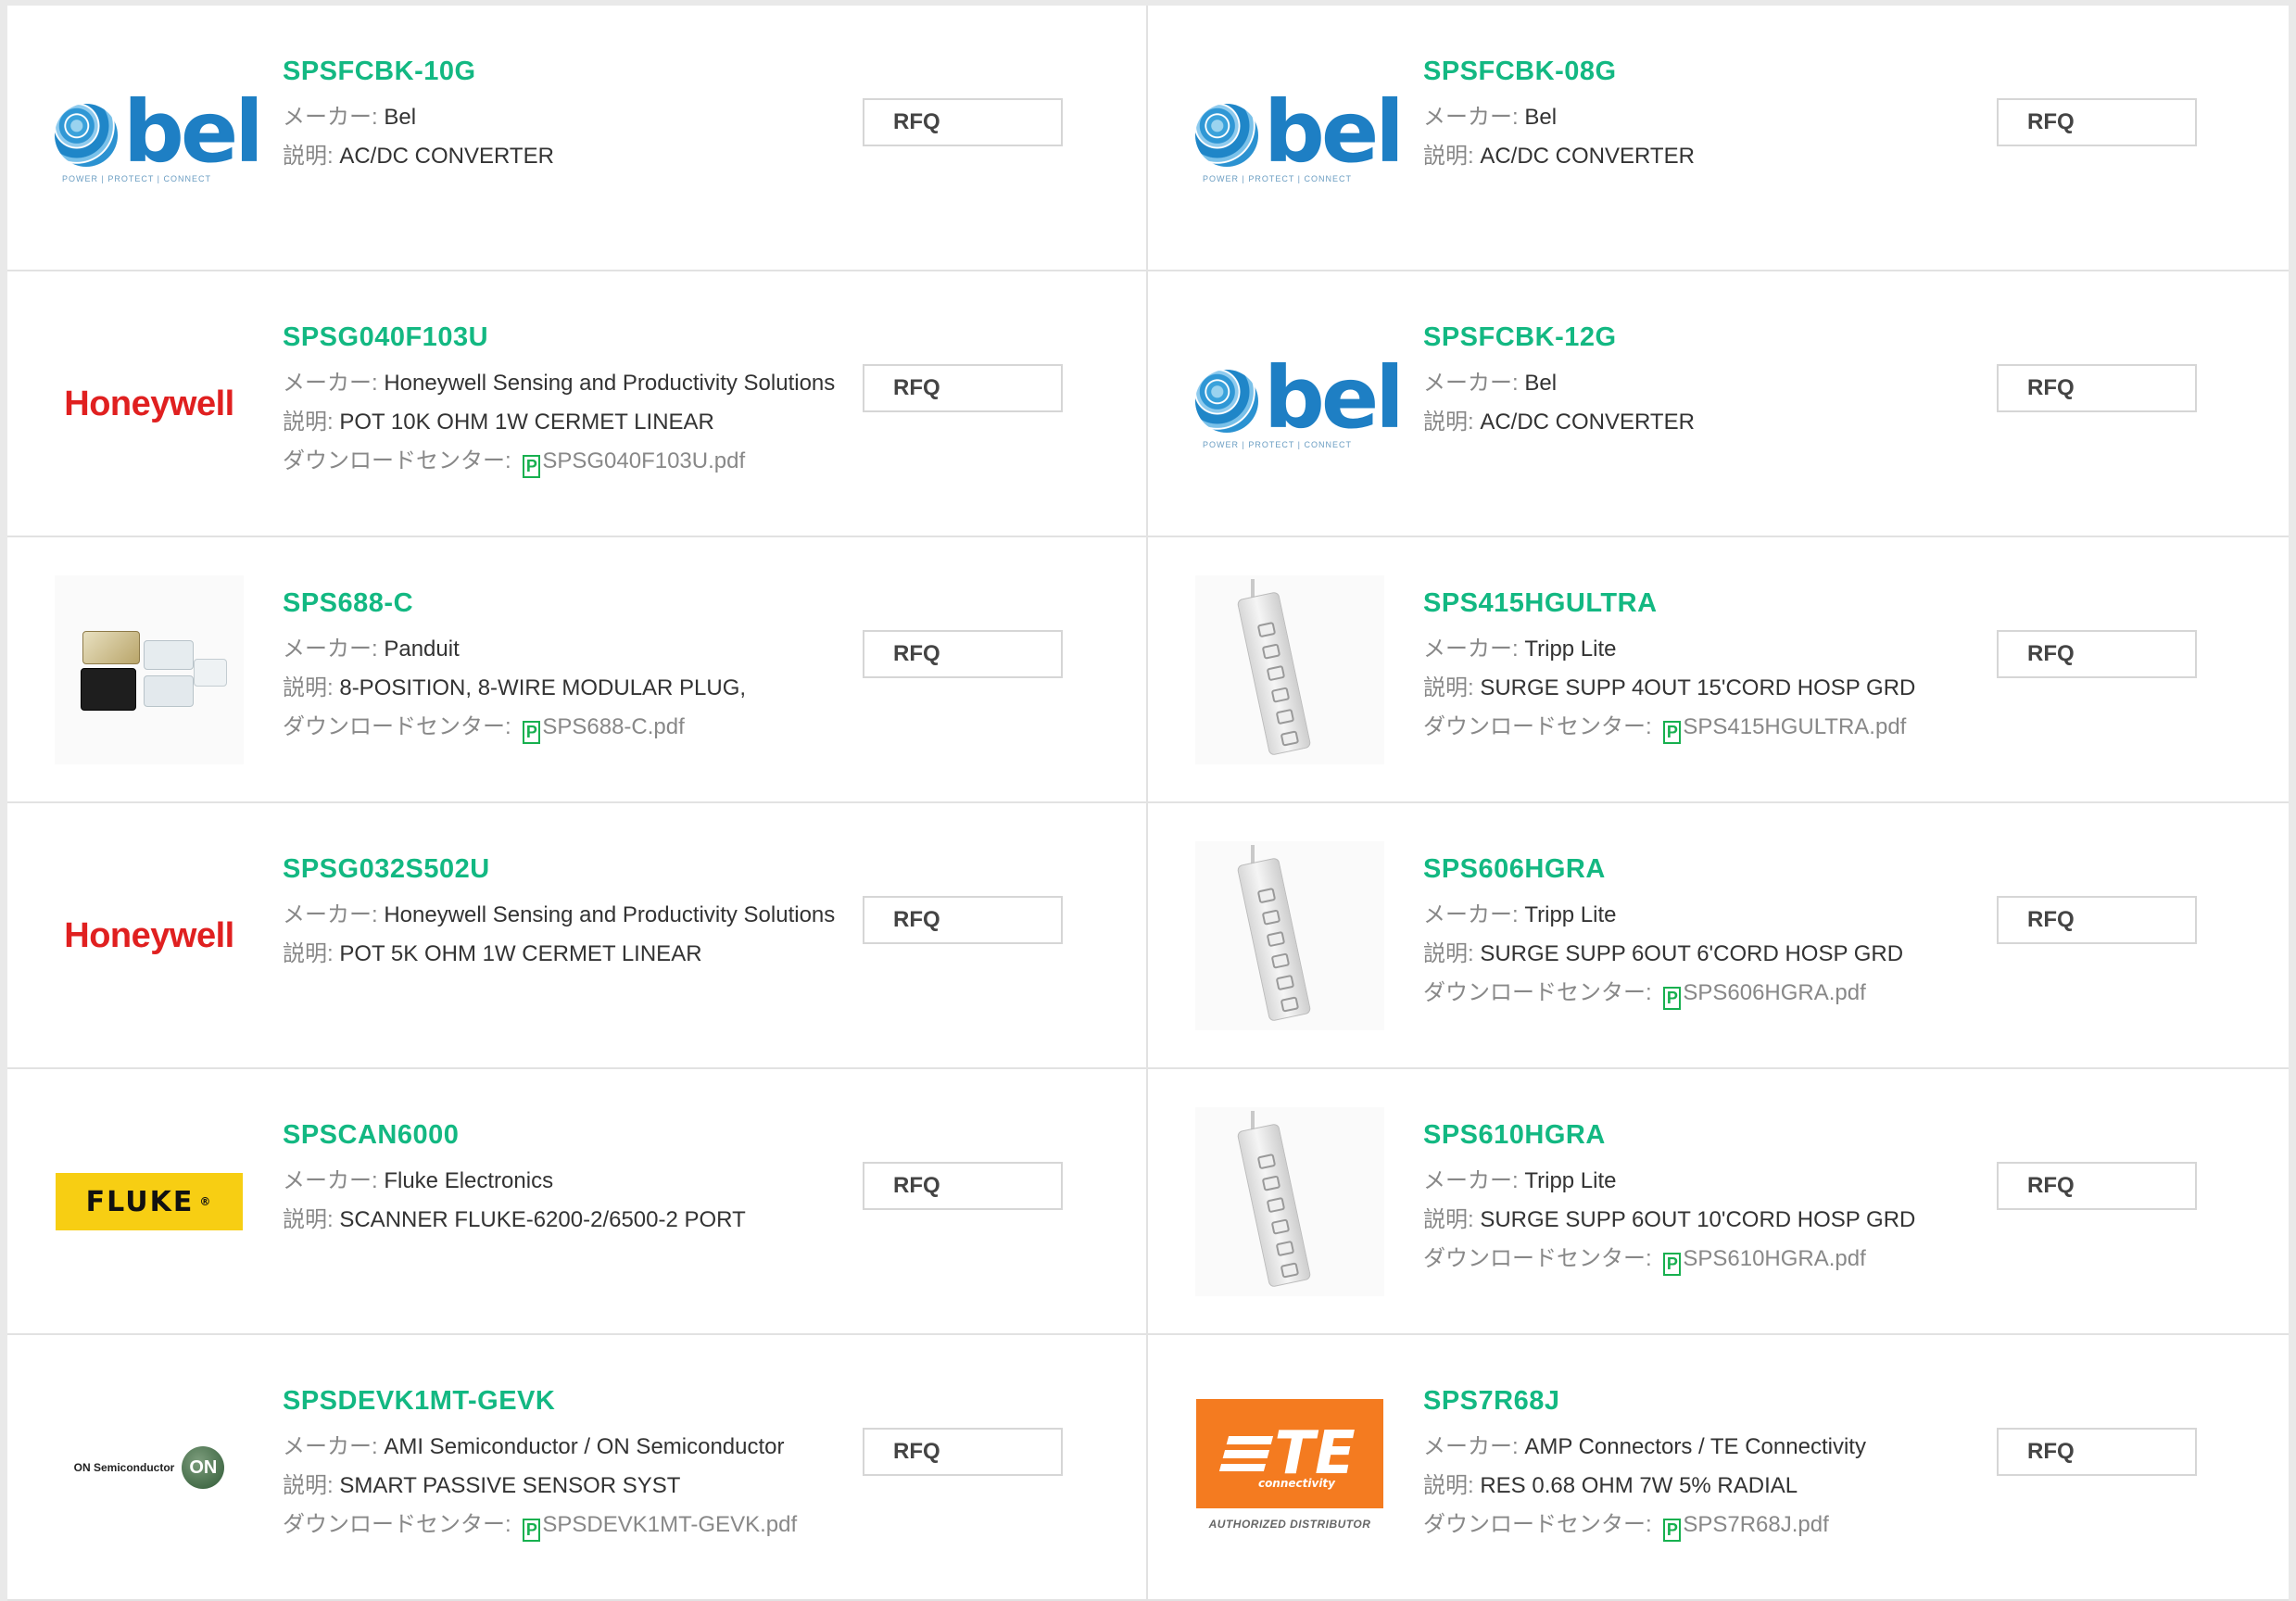 This screenshot has height=1601, width=2296. What do you see at coordinates (1774, 993) in the screenshot?
I see `datasheet-link: SPS606HGRA.pdf` at bounding box center [1774, 993].